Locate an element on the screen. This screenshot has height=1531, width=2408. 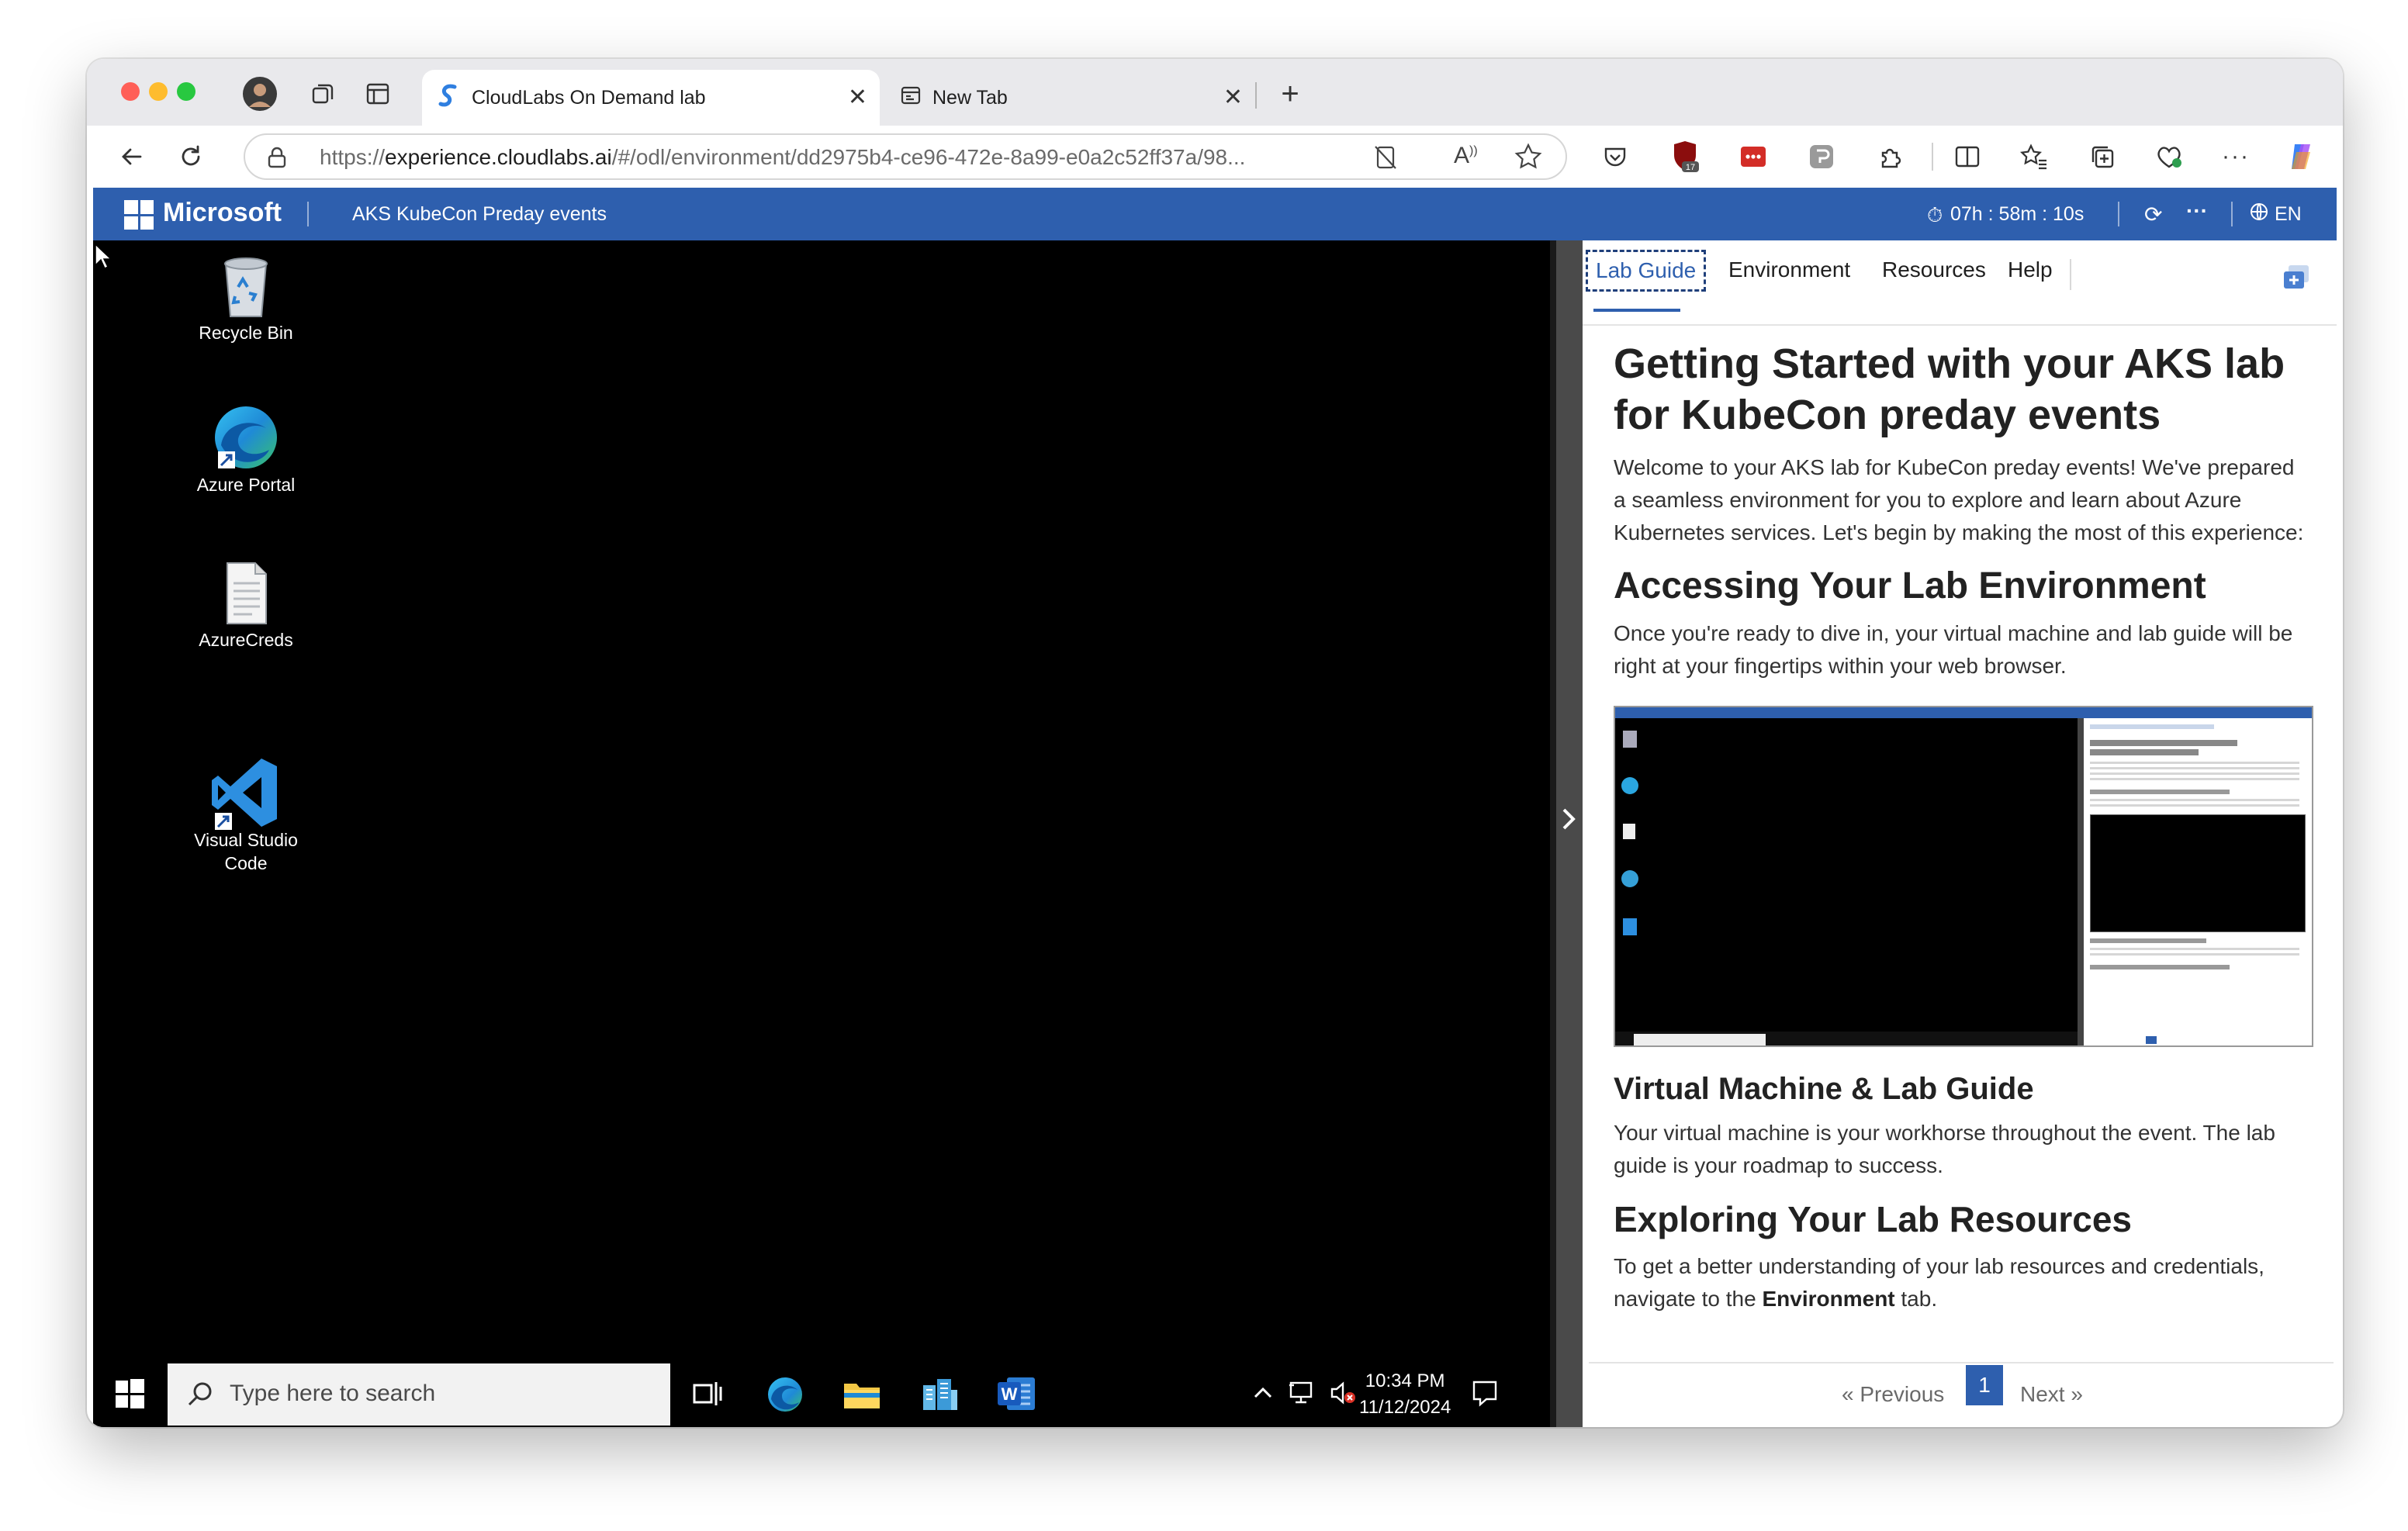
tracking-prevention-icon is located at coordinates (1385, 159).